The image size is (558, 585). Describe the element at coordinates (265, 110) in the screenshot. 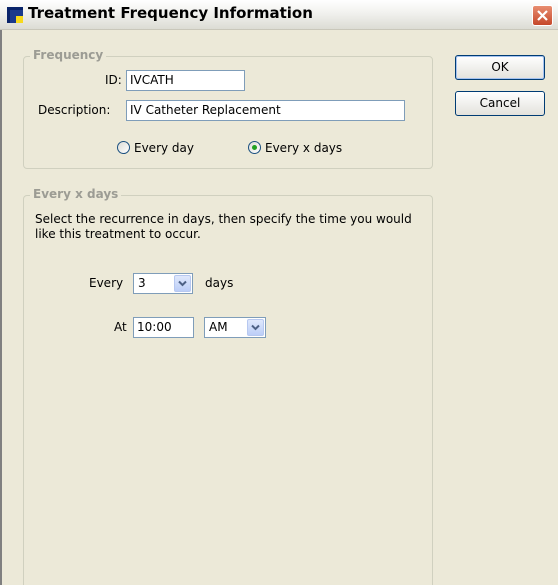

I see `description-field: IV Catheter Replacement` at that location.